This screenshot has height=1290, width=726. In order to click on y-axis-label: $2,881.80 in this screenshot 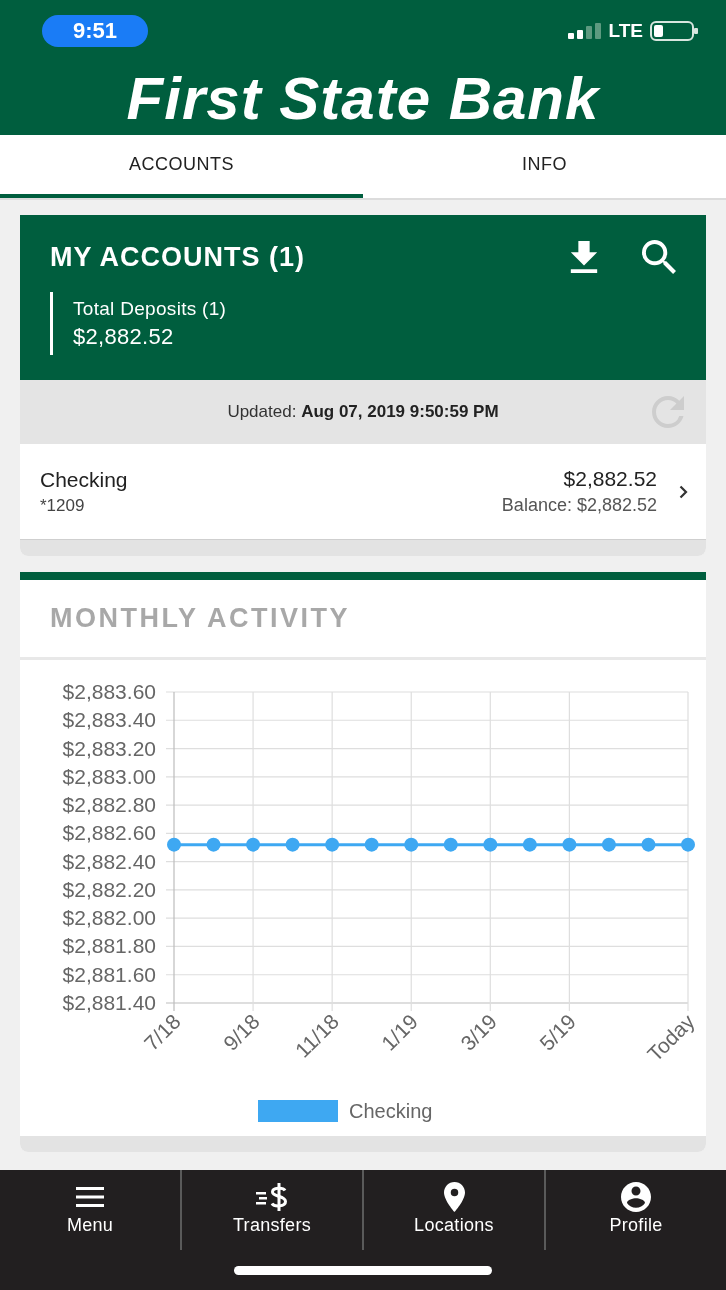, I will do `click(109, 946)`.